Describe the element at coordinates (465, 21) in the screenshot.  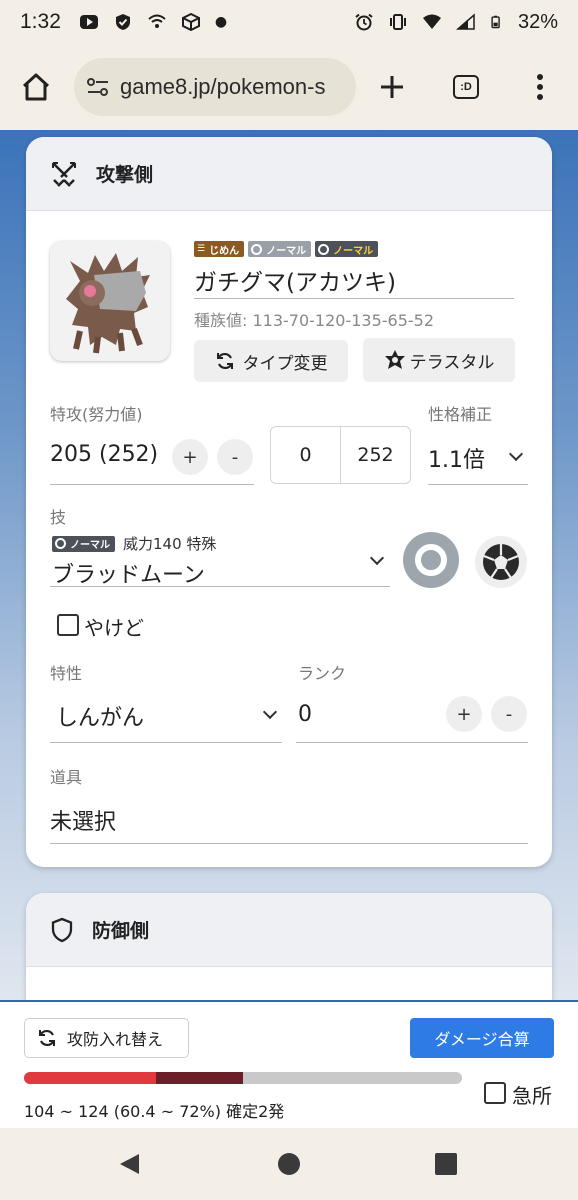
I see `signal-icon` at that location.